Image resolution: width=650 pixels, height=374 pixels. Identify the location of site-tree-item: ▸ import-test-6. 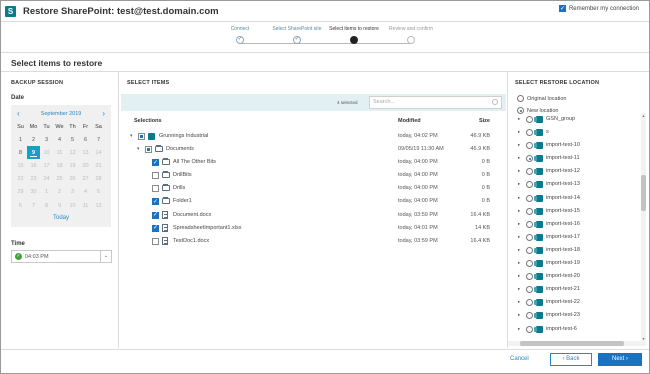
(573, 329).